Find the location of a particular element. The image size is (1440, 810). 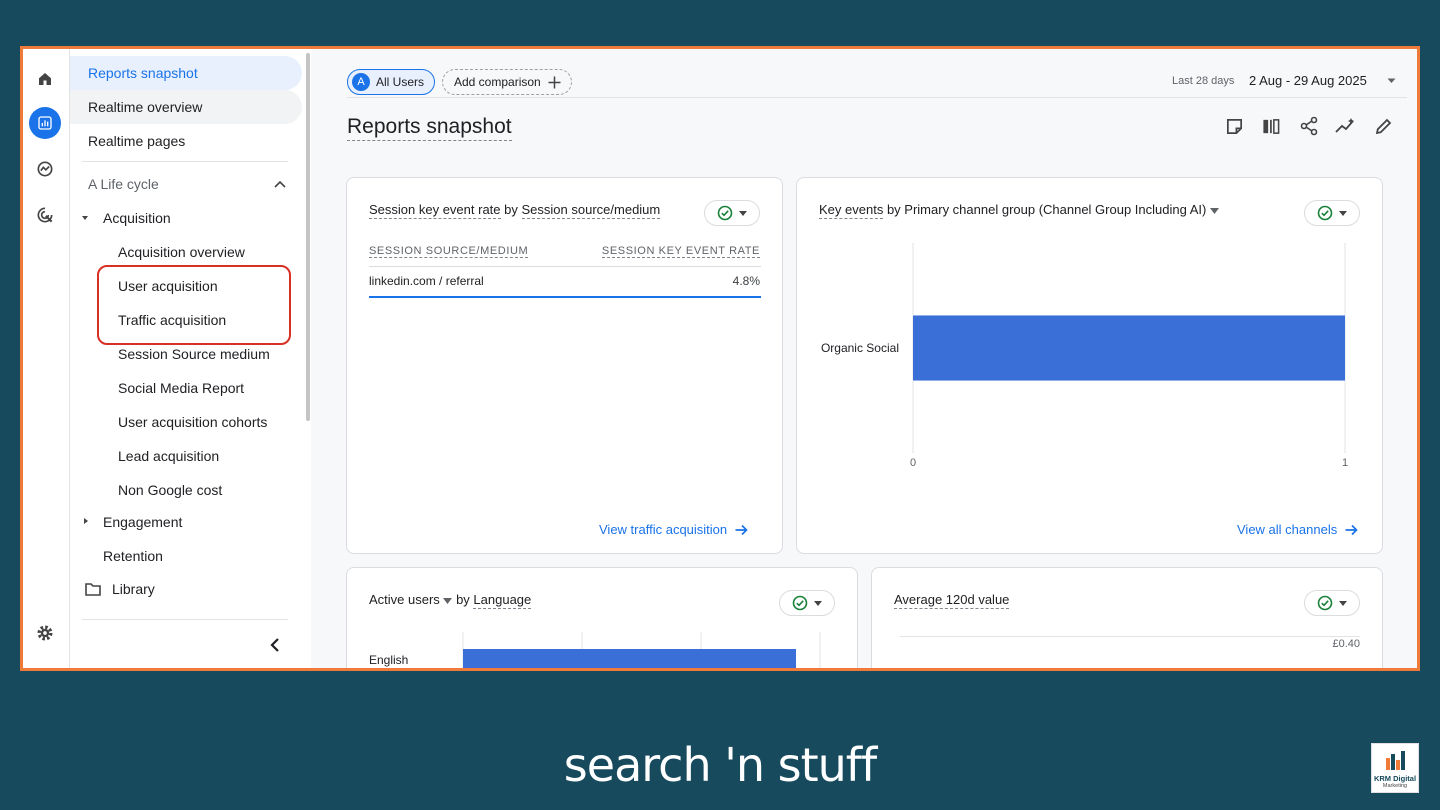

nav-divider is located at coordinates (185, 161).